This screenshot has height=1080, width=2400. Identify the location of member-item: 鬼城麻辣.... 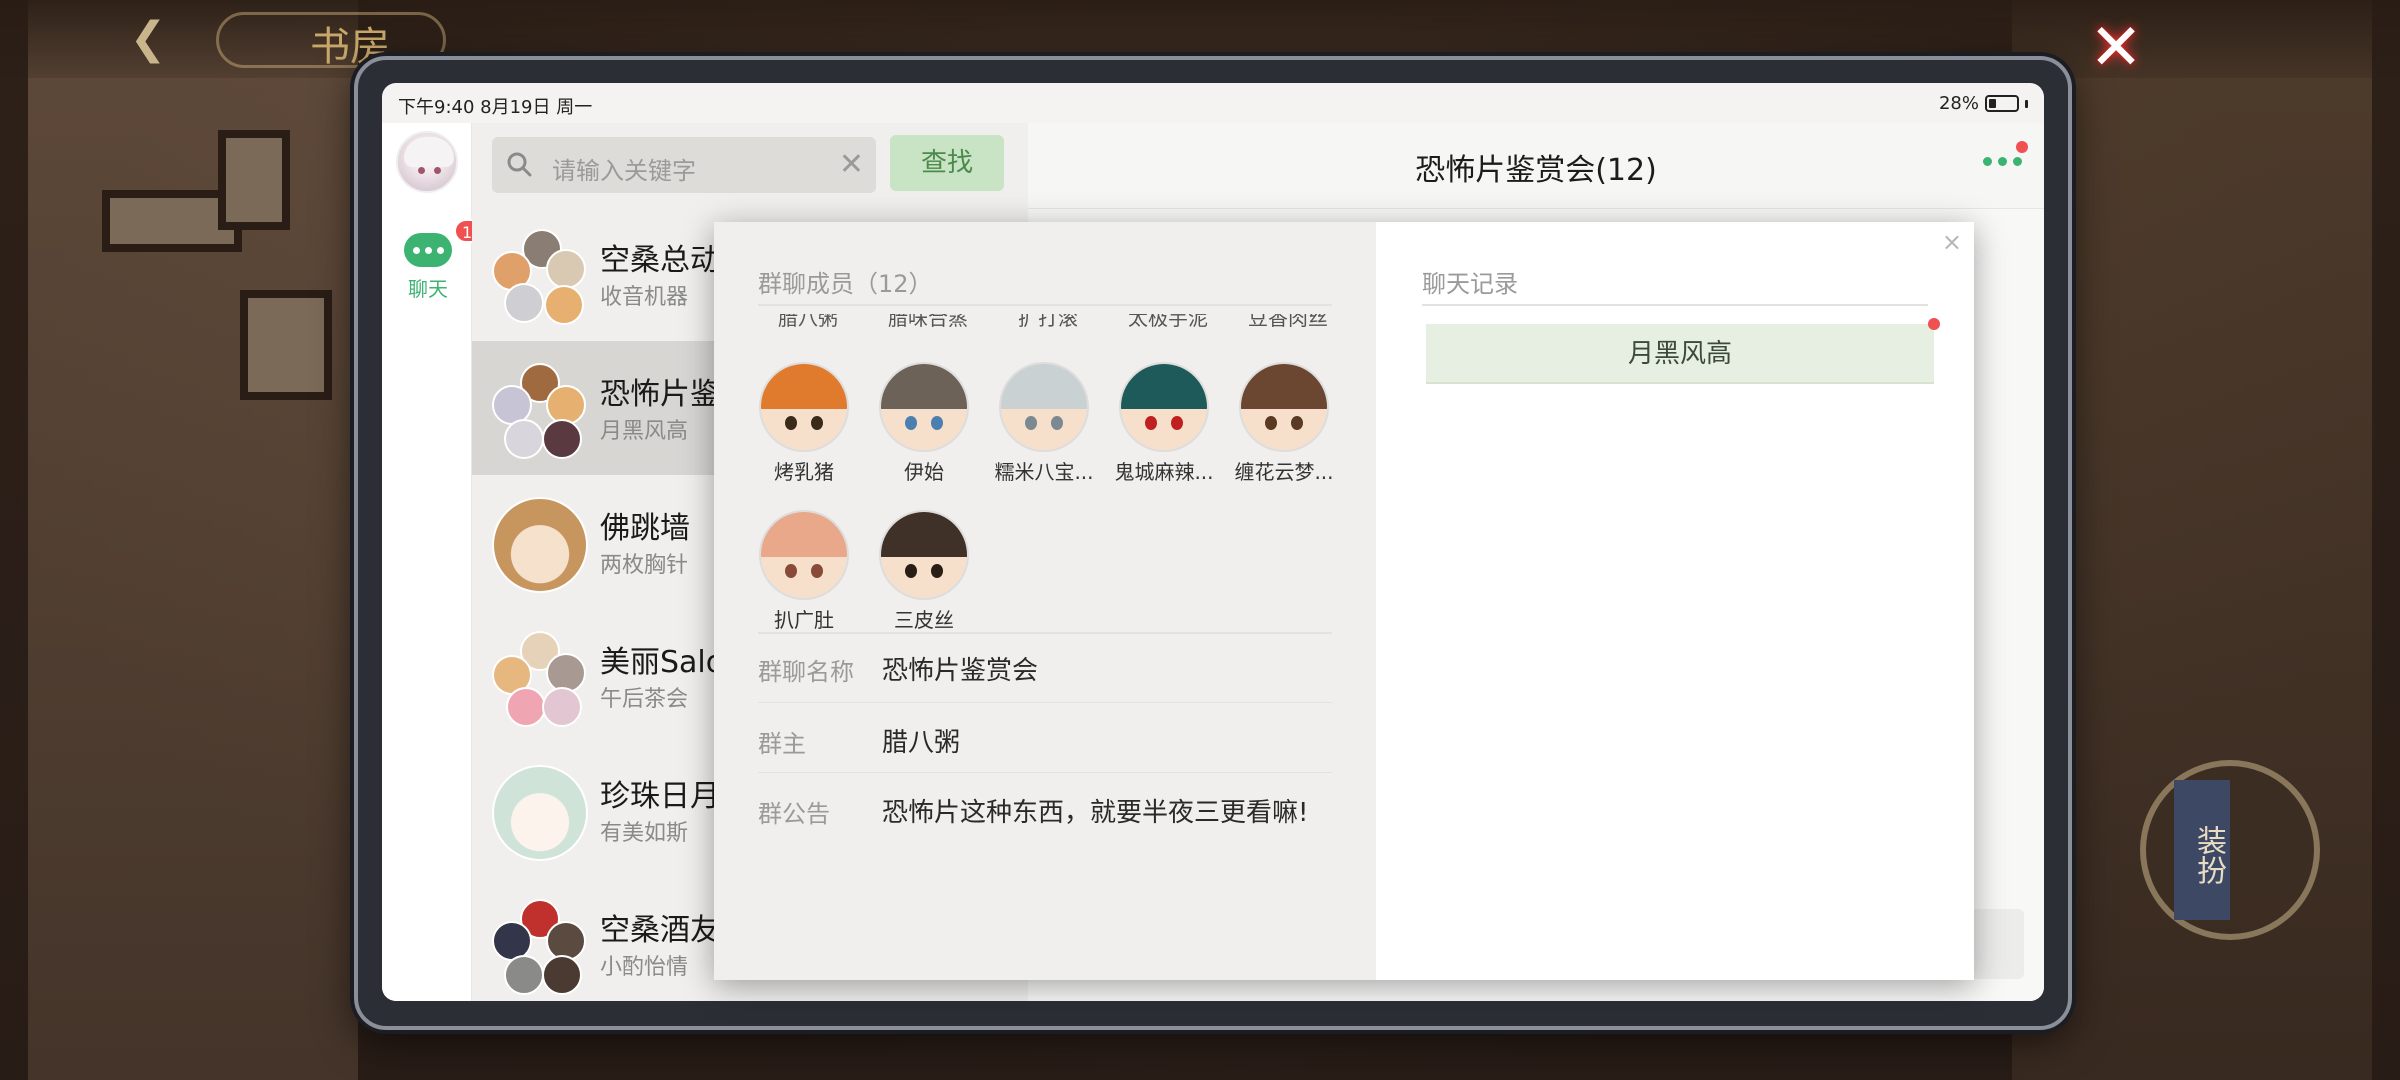
(1164, 423).